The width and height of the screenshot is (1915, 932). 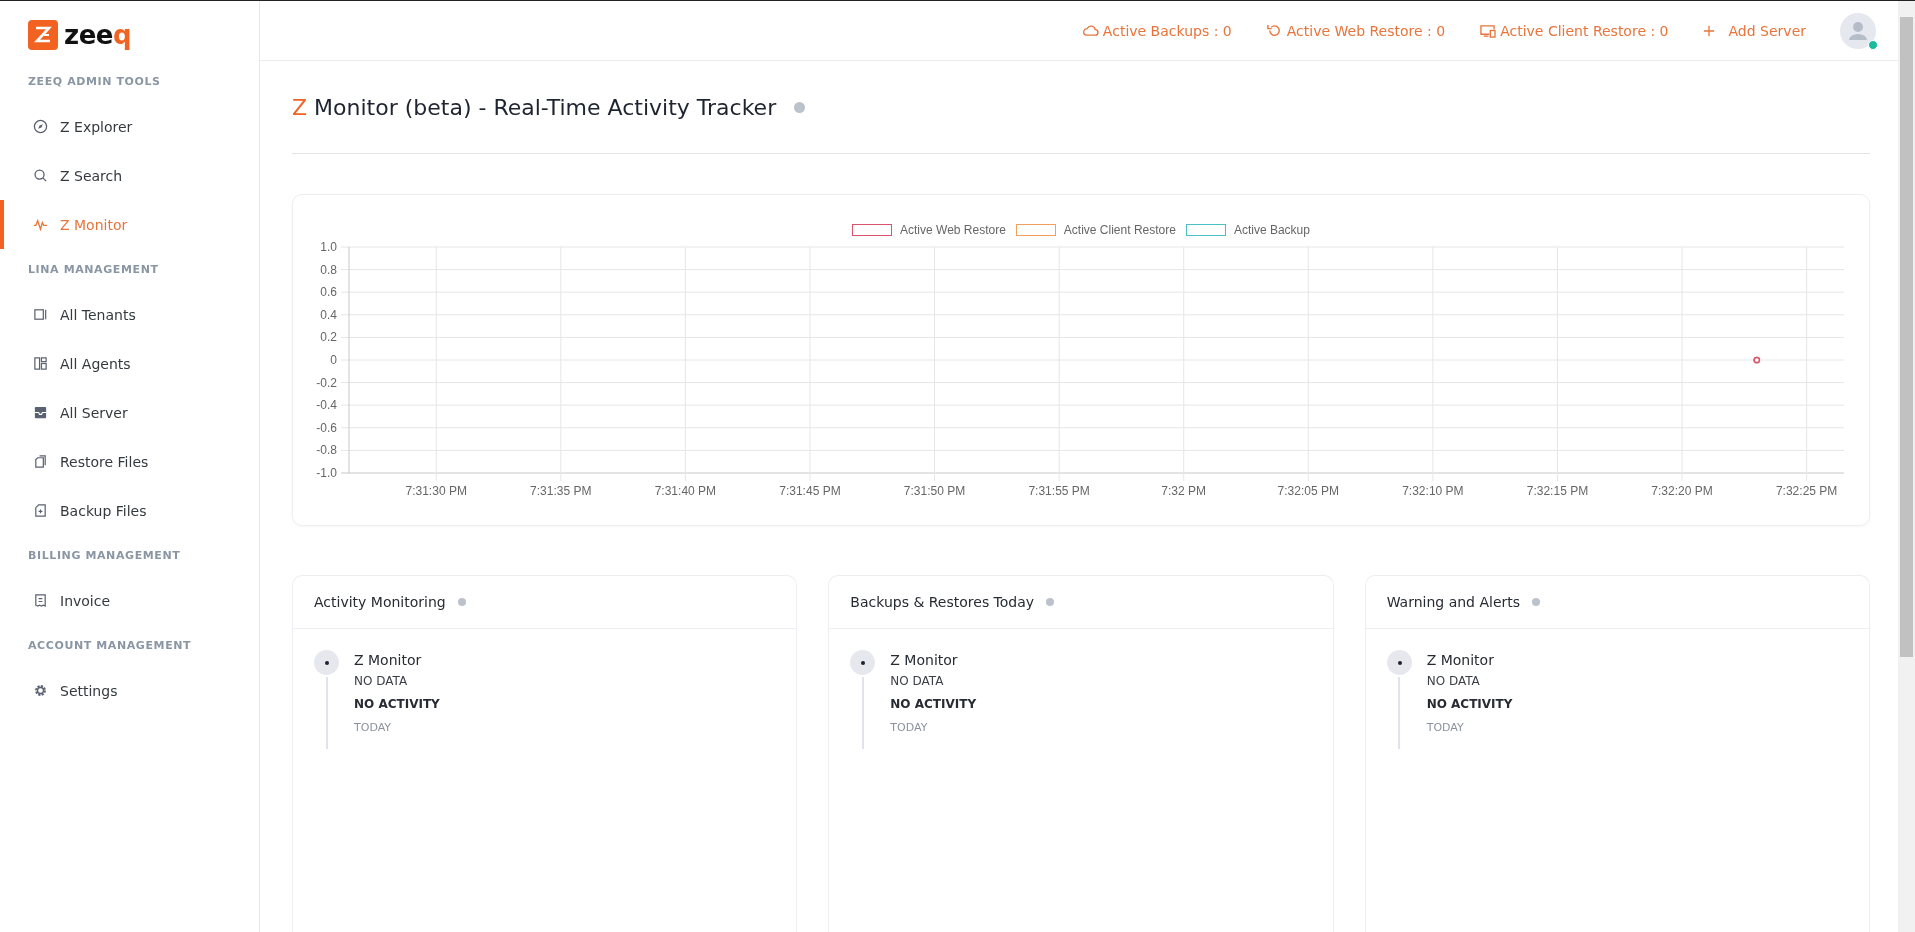 What do you see at coordinates (328, 337) in the screenshot?
I see `y-tick-label: 0.2` at bounding box center [328, 337].